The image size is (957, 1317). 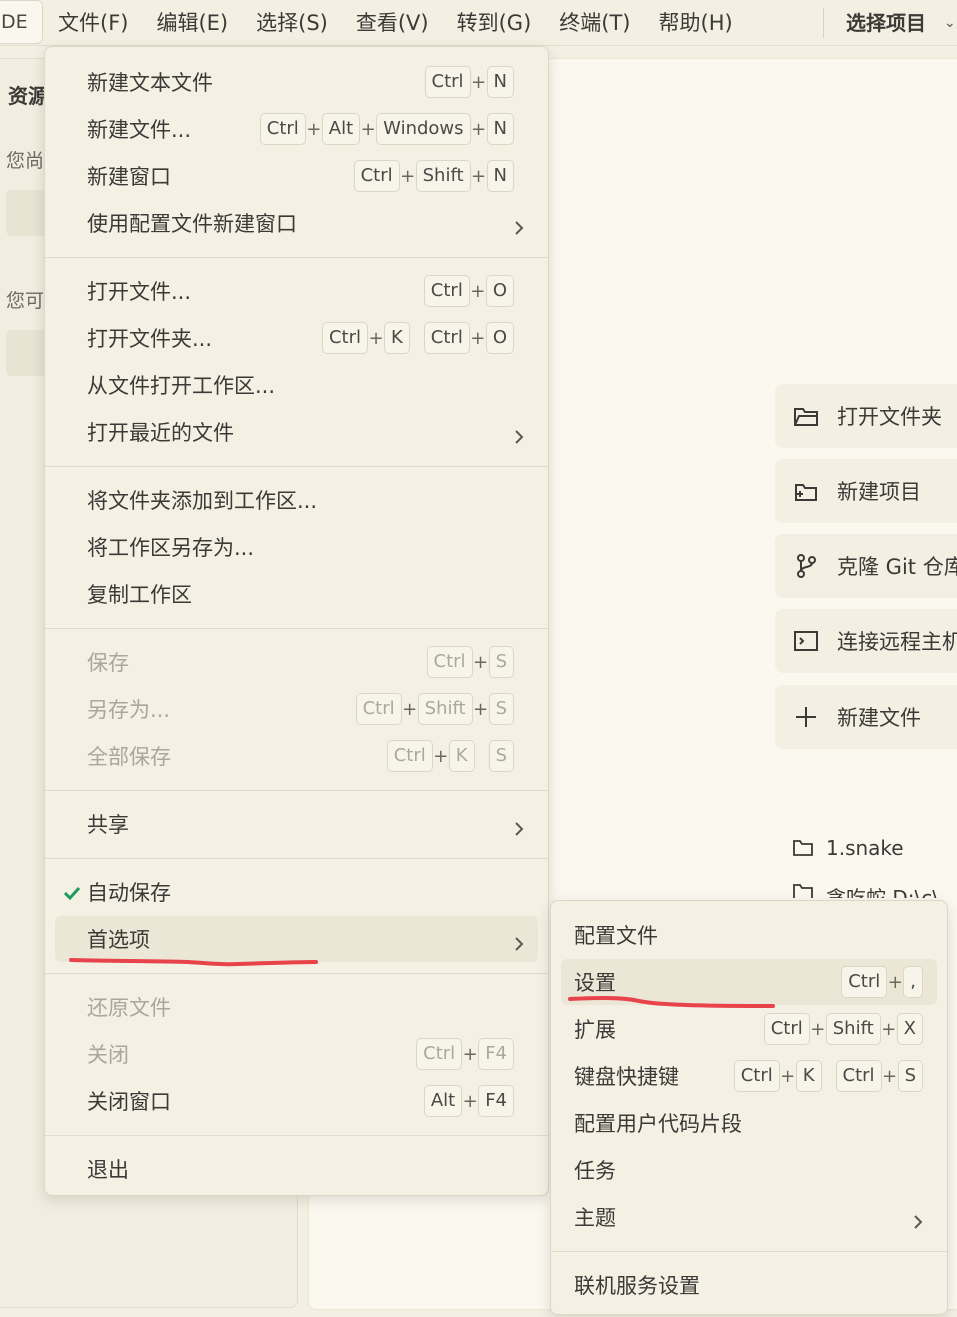 I want to click on chevron-down-icon: ⌄, so click(x=950, y=23).